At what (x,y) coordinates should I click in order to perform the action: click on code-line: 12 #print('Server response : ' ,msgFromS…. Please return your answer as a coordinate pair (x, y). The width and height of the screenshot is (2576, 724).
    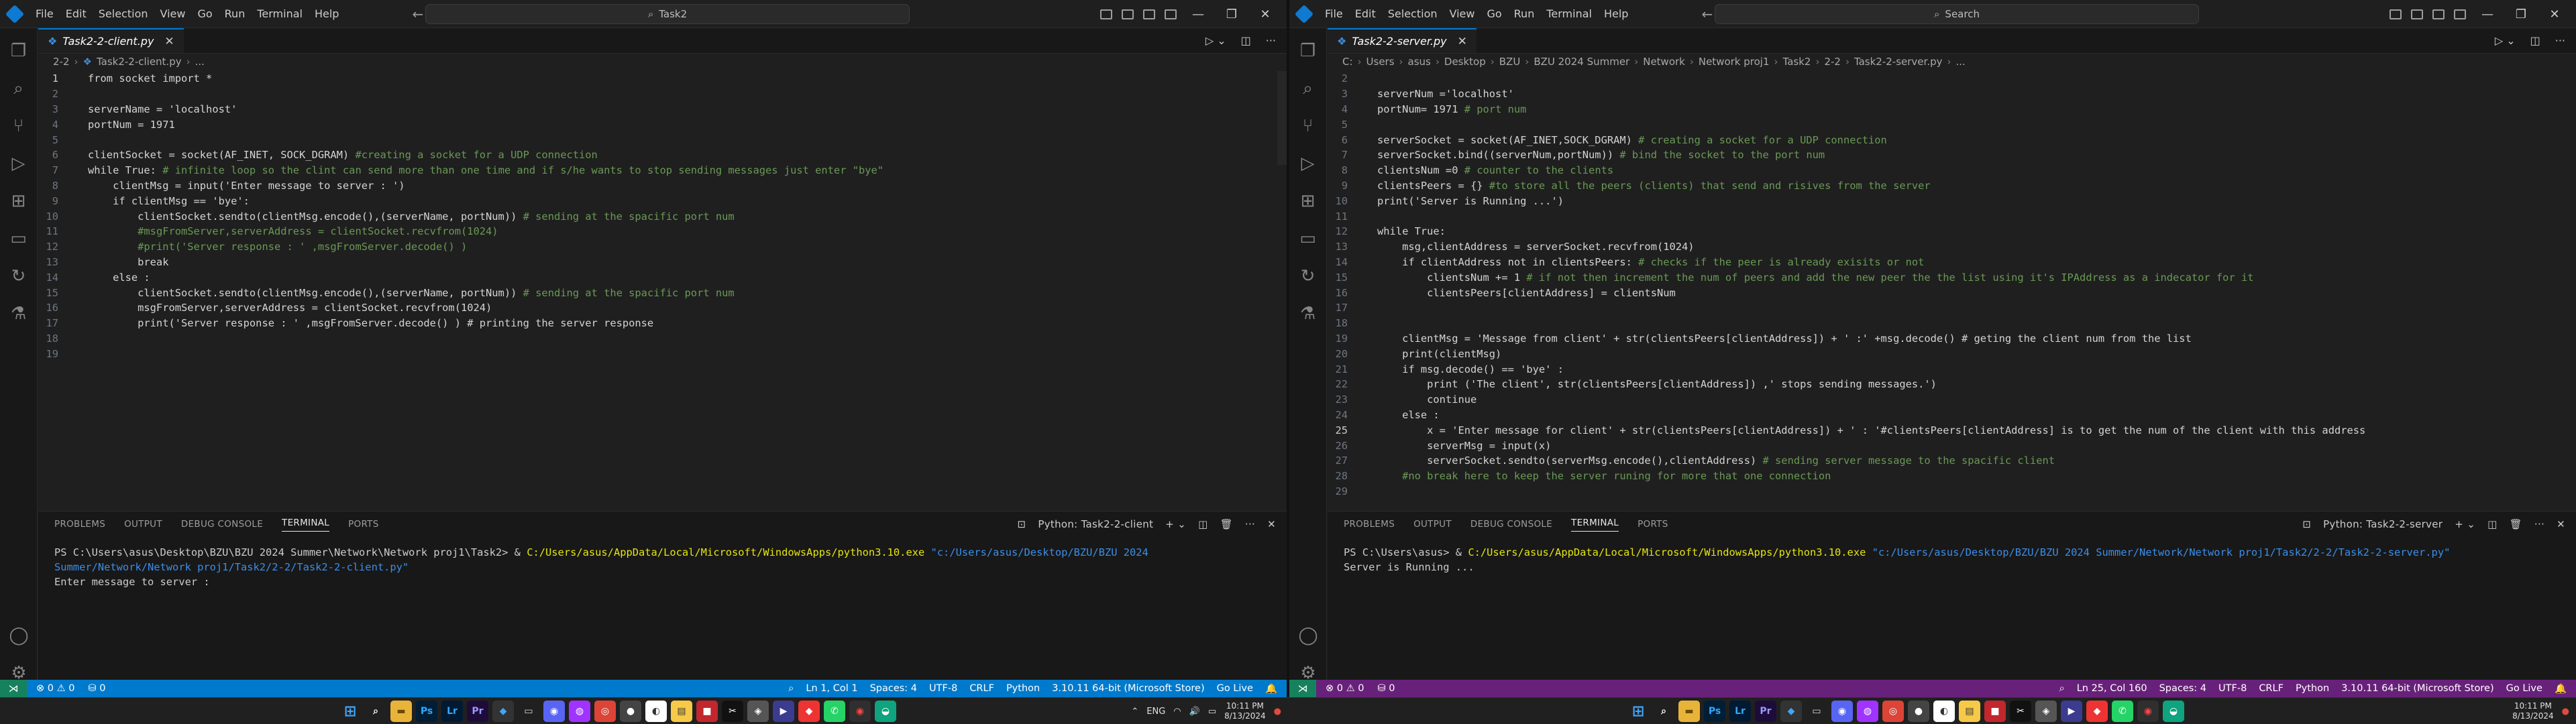
    Looking at the image, I should click on (657, 247).